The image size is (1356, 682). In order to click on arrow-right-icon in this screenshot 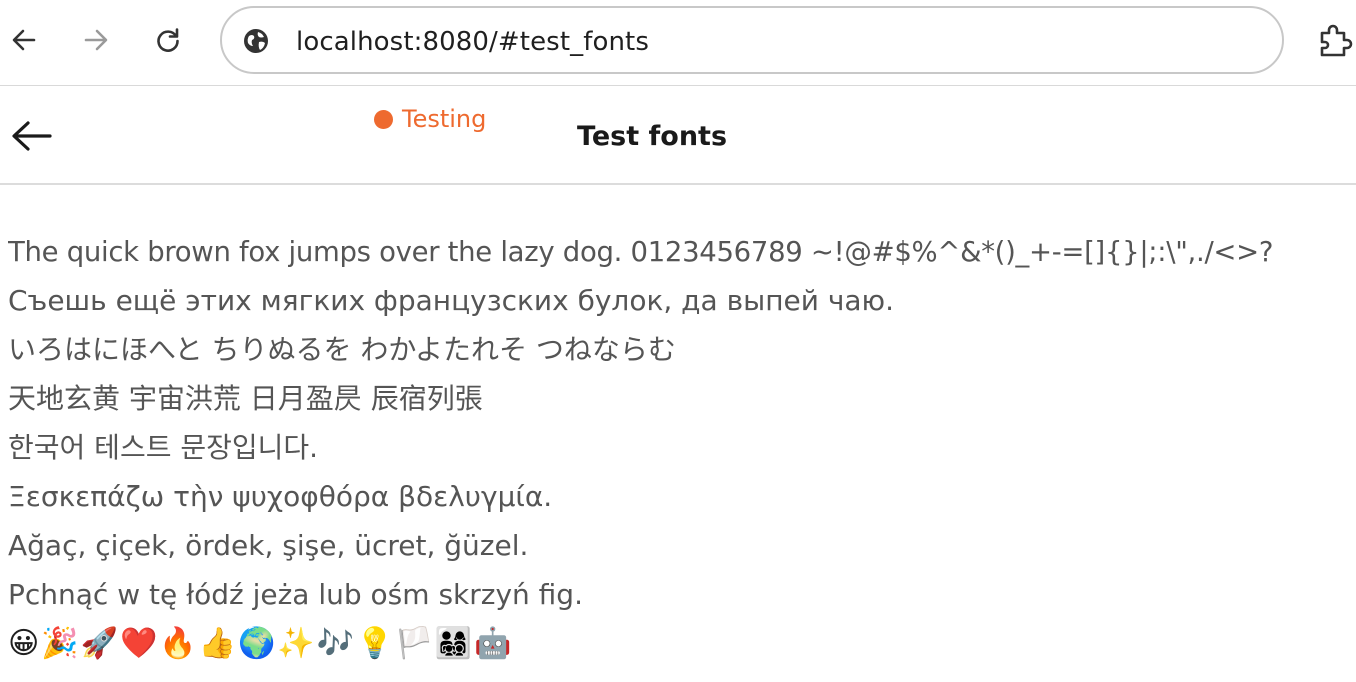, I will do `click(96, 40)`.